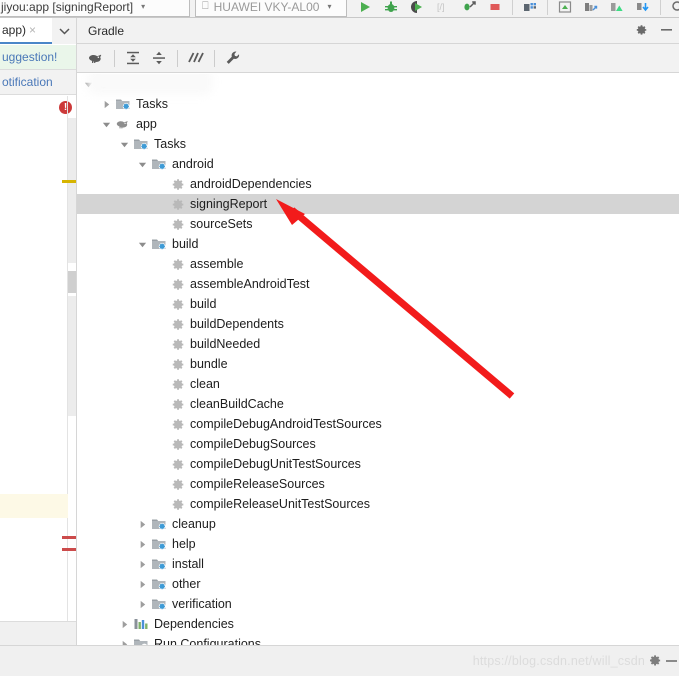 The image size is (679, 676). I want to click on tree-row: compileDebugAndroidTestSources, so click(378, 424).